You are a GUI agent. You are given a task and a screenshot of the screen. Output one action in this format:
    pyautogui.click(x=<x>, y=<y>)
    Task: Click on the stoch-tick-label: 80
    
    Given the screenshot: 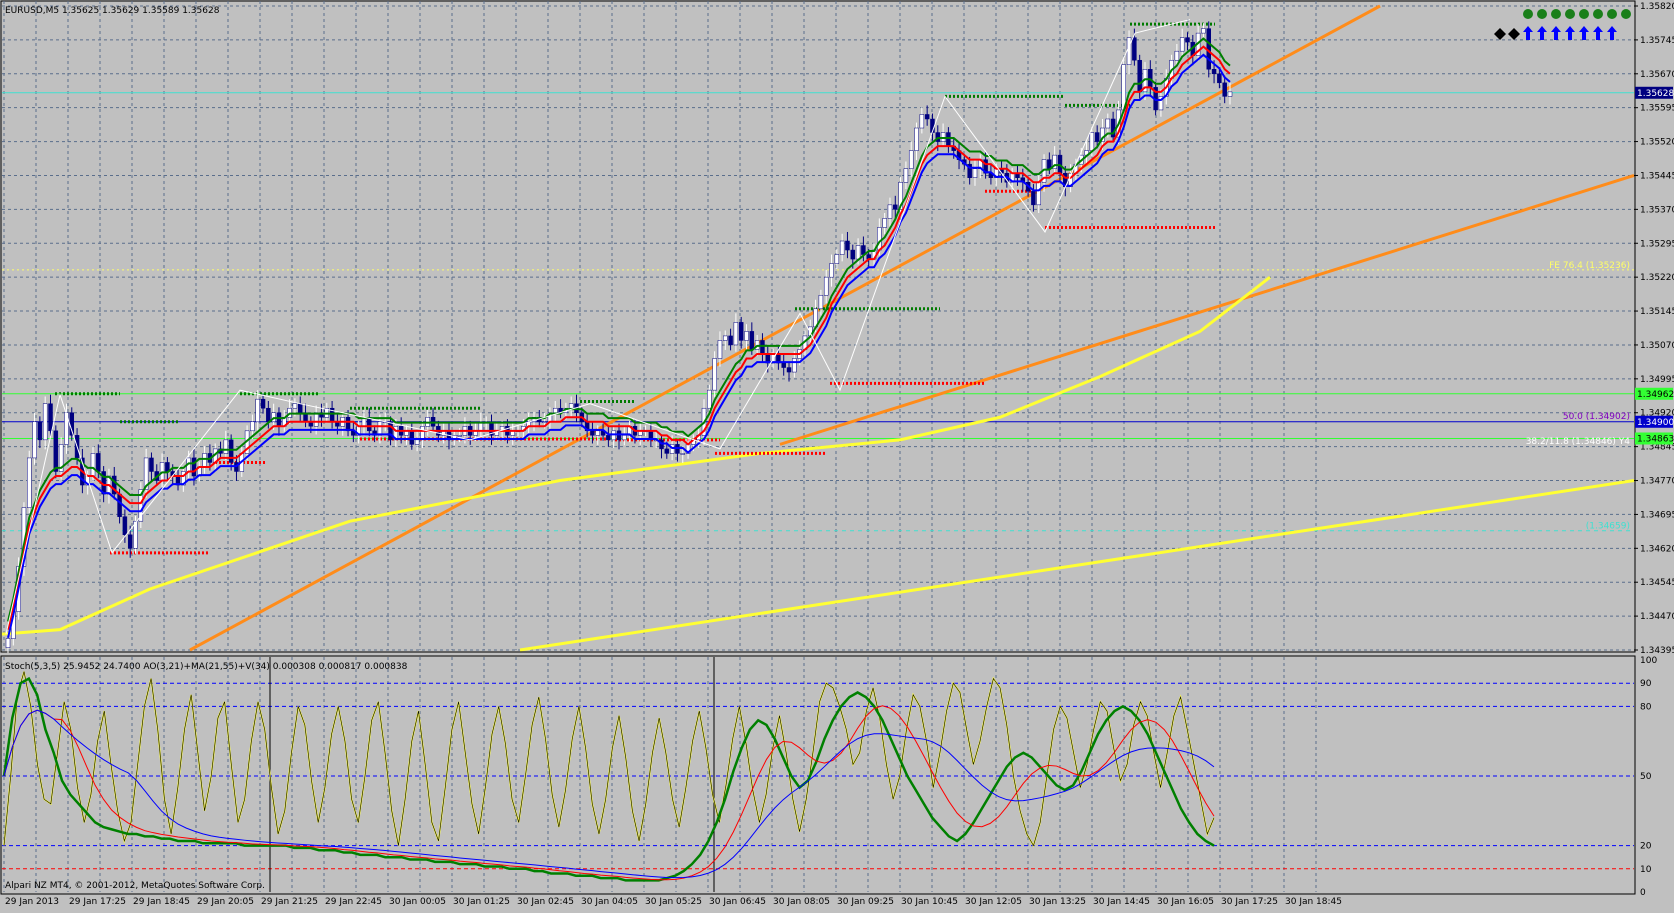 What is the action you would take?
    pyautogui.click(x=1646, y=707)
    